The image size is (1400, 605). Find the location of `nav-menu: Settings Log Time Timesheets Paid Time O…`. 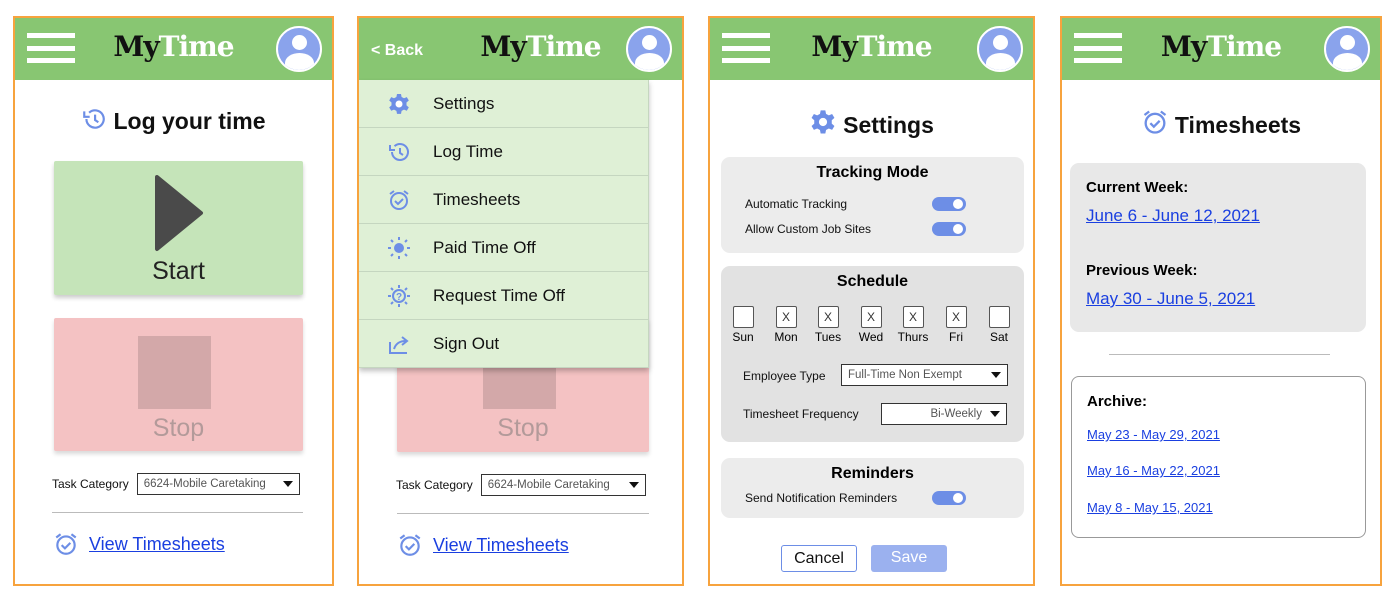

nav-menu: Settings Log Time Timesheets Paid Time O… is located at coordinates (504, 224).